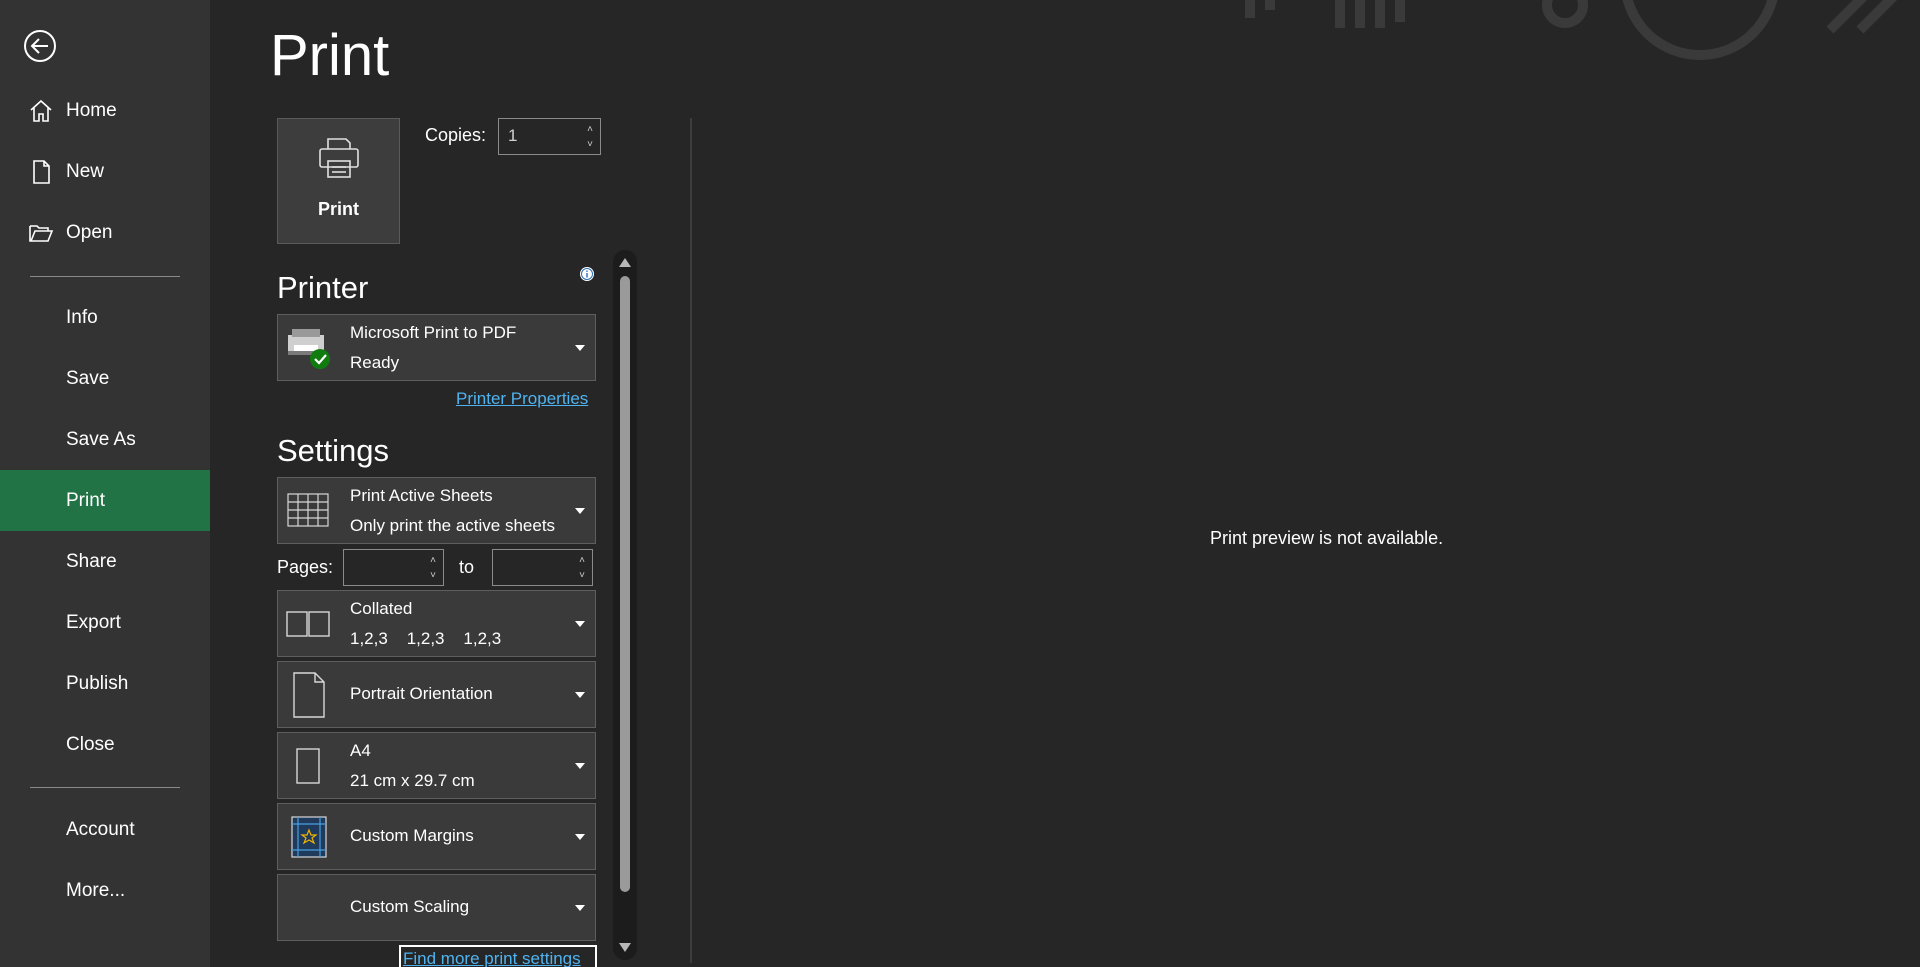  What do you see at coordinates (90, 744) in the screenshot?
I see `nav-label: Close` at bounding box center [90, 744].